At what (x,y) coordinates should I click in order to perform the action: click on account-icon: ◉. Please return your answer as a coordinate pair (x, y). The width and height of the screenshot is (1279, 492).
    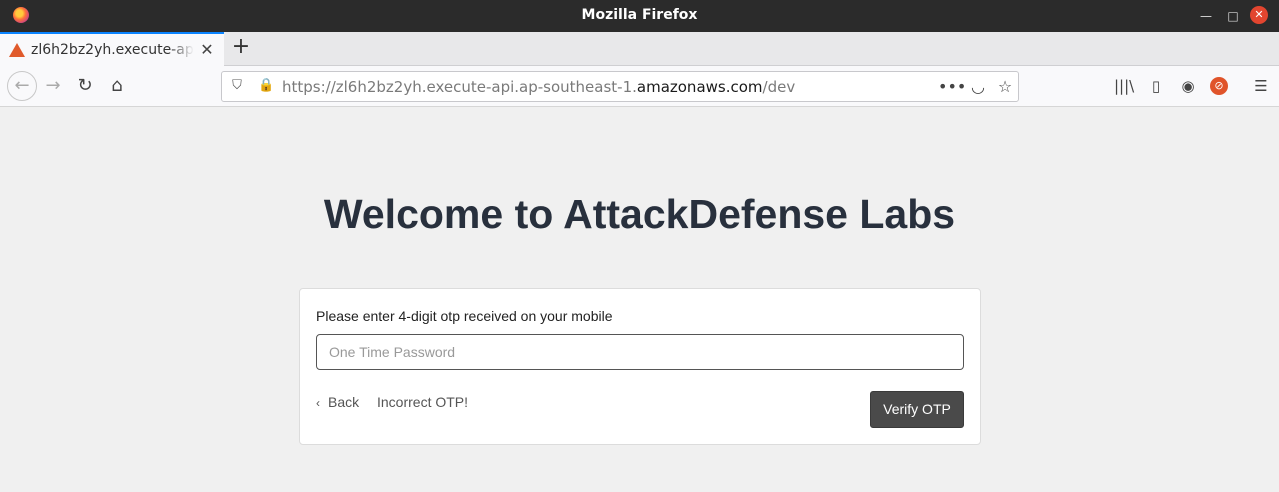
    Looking at the image, I should click on (1188, 86).